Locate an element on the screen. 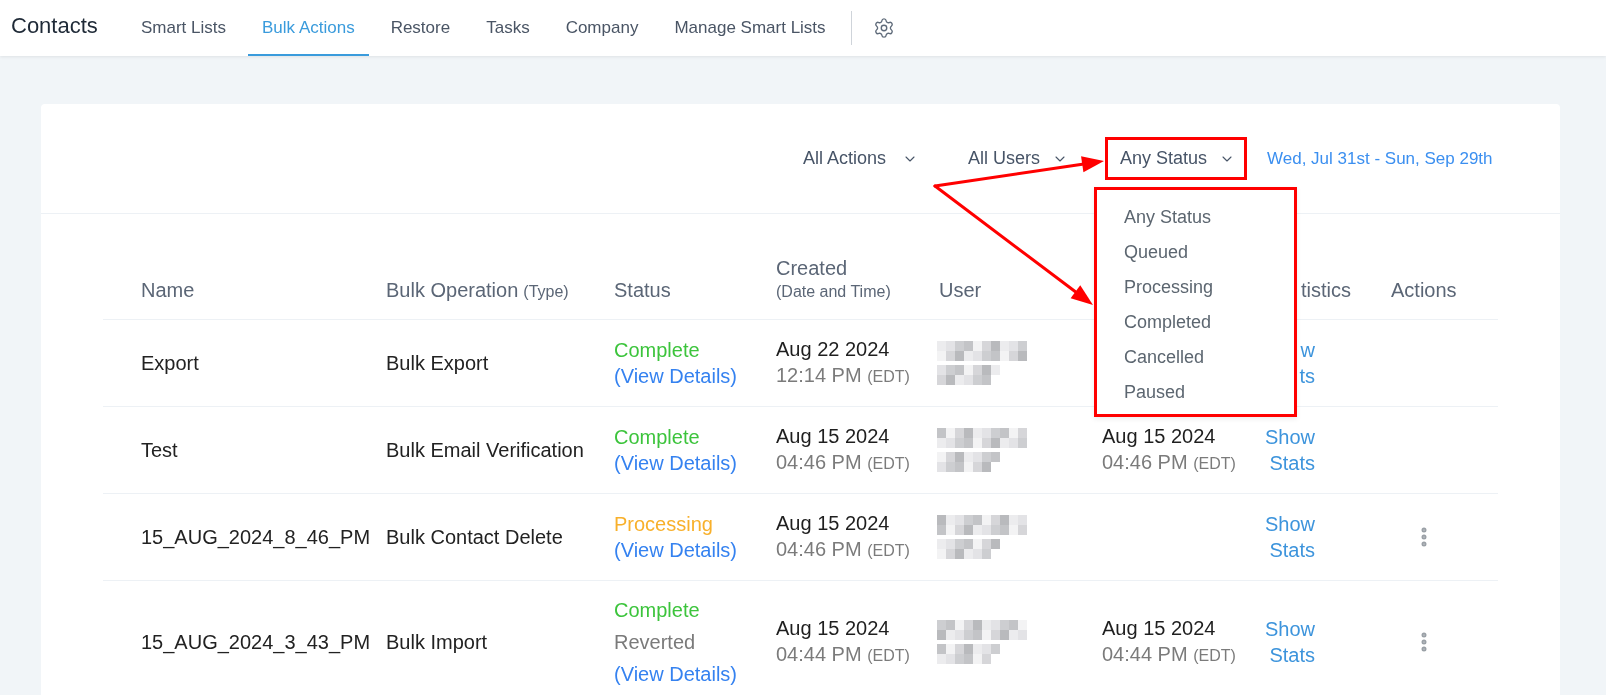 The image size is (1606, 695). column-header: Actions is located at coordinates (1424, 290).